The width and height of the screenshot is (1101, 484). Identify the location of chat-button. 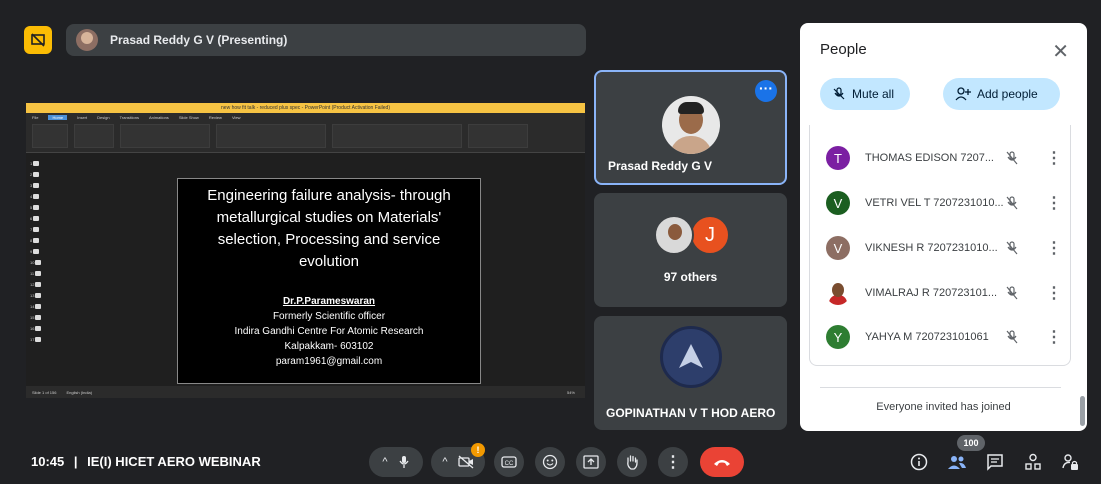
(995, 462).